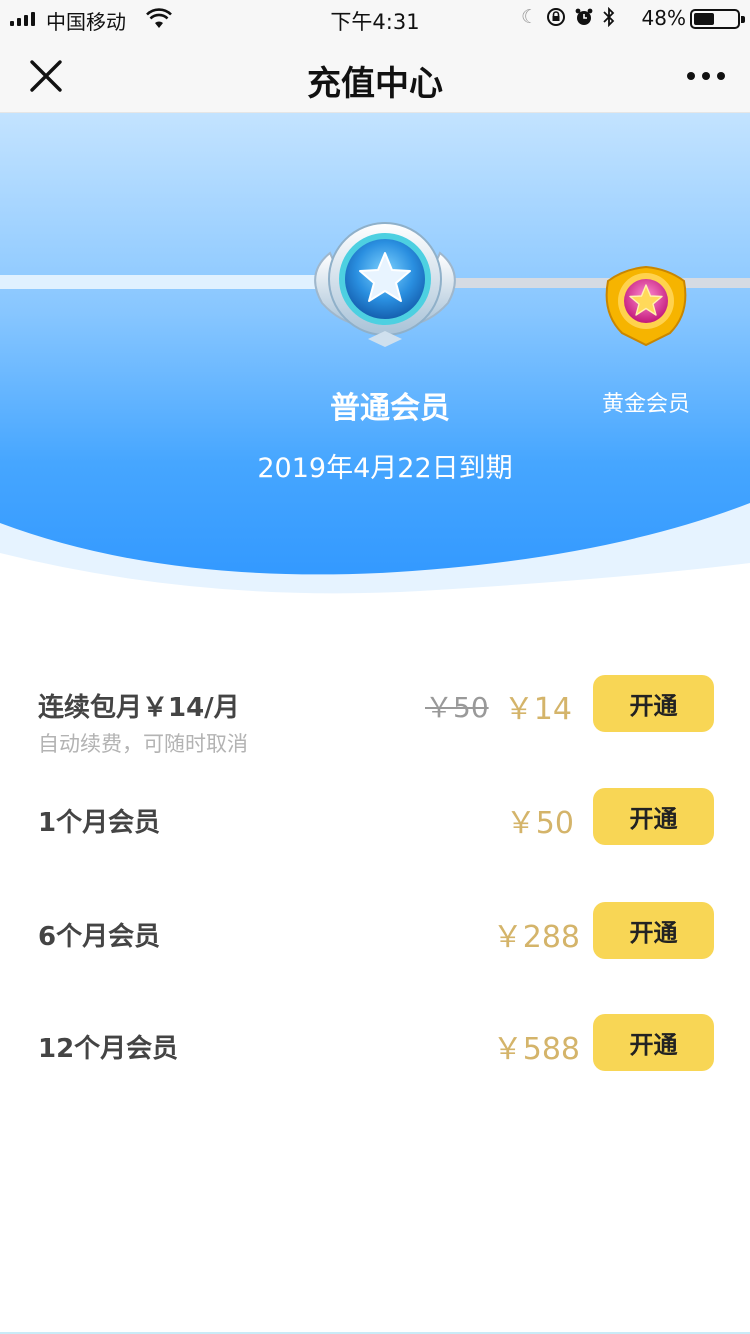 The height and width of the screenshot is (1334, 750). Describe the element at coordinates (99, 823) in the screenshot. I see `plan-name: 1个月会员` at that location.